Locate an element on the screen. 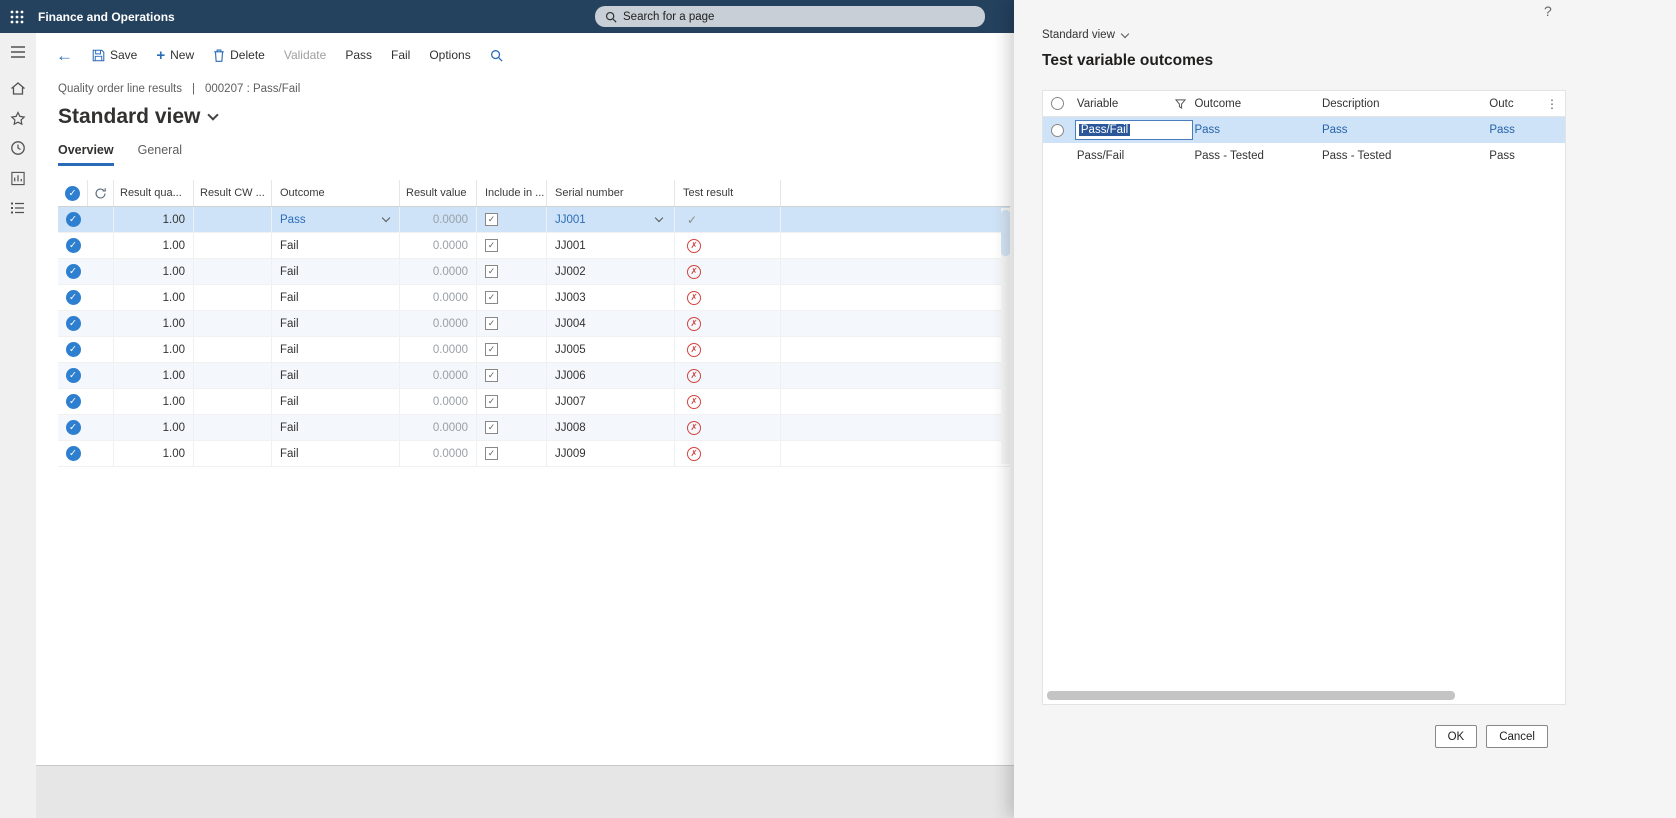 The width and height of the screenshot is (1676, 818). page-search-box: Search for a page is located at coordinates (790, 16).